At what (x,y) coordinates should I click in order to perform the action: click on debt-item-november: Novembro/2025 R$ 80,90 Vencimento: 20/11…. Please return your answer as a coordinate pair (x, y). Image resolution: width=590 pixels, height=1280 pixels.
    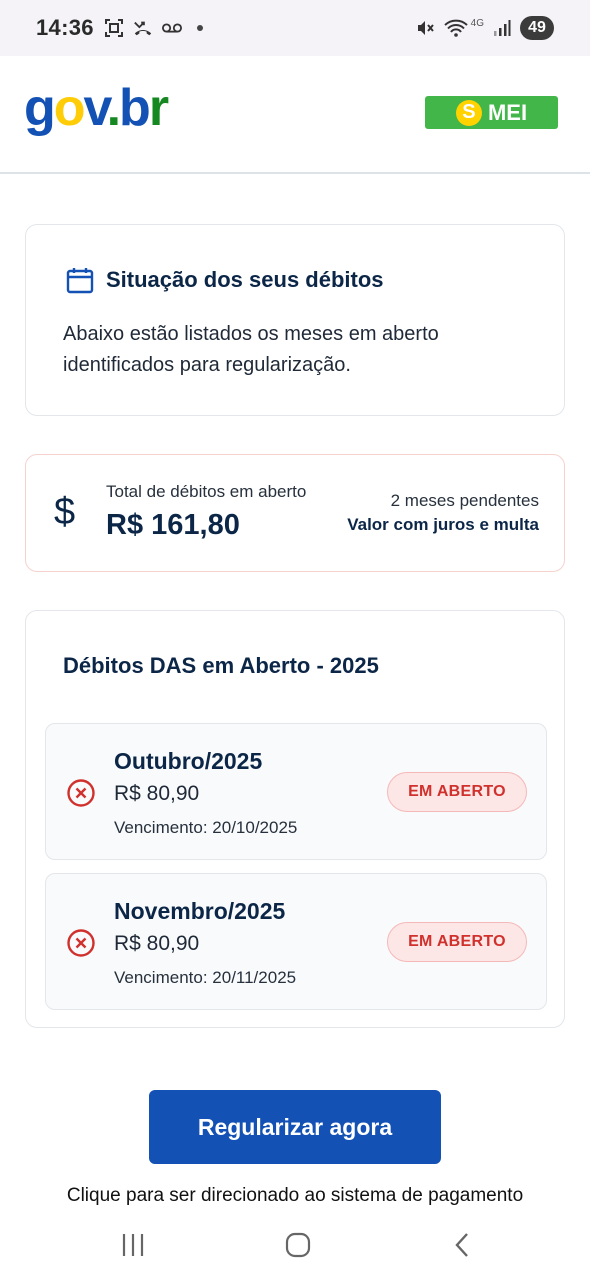
    Looking at the image, I should click on (296, 941).